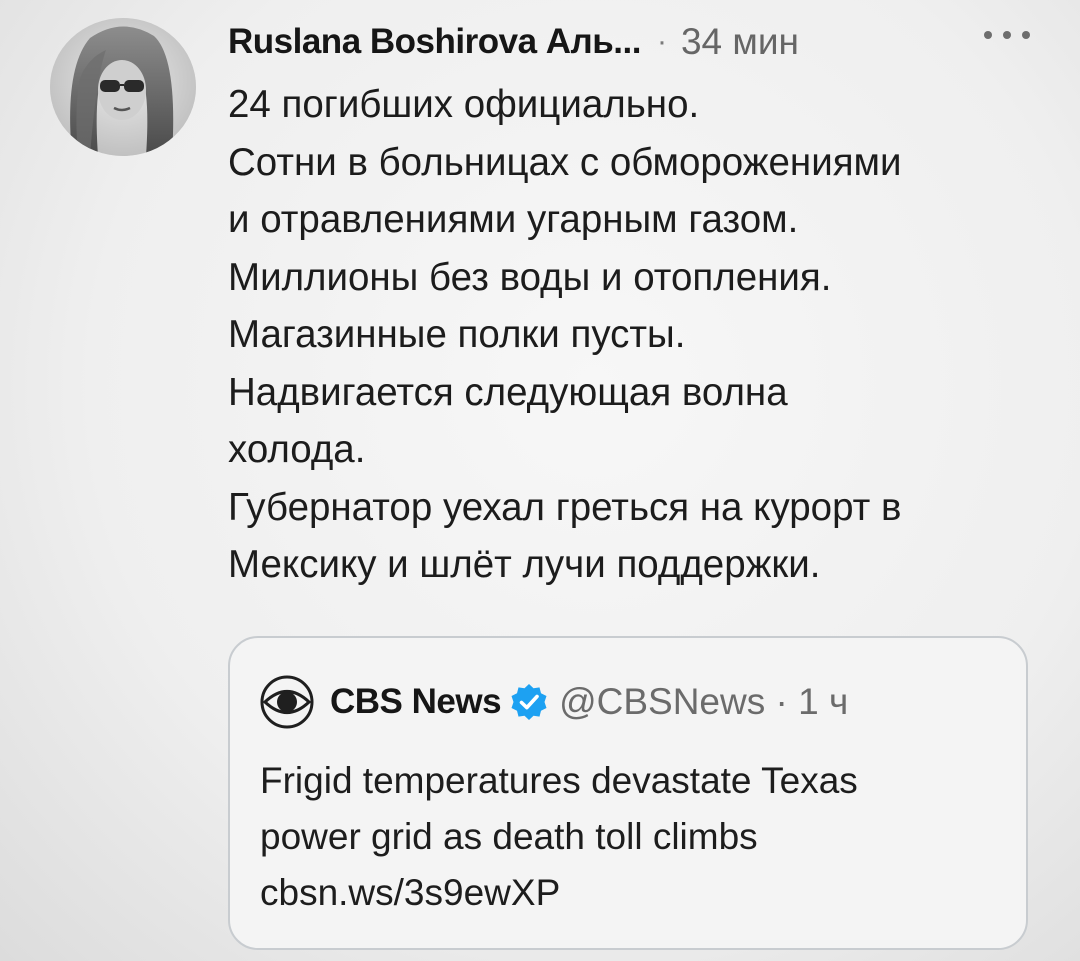 This screenshot has height=961, width=1080. Describe the element at coordinates (530, 277) in the screenshot. I see `tweet-text-line: Миллионы без воды и отопления.` at that location.